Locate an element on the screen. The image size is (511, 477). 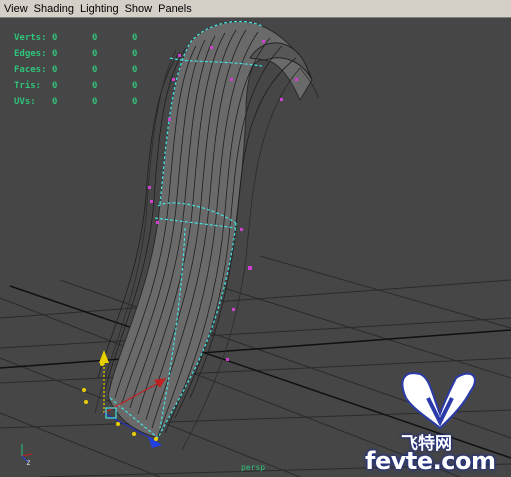
hud-label: Tris: is located at coordinates (28, 86).